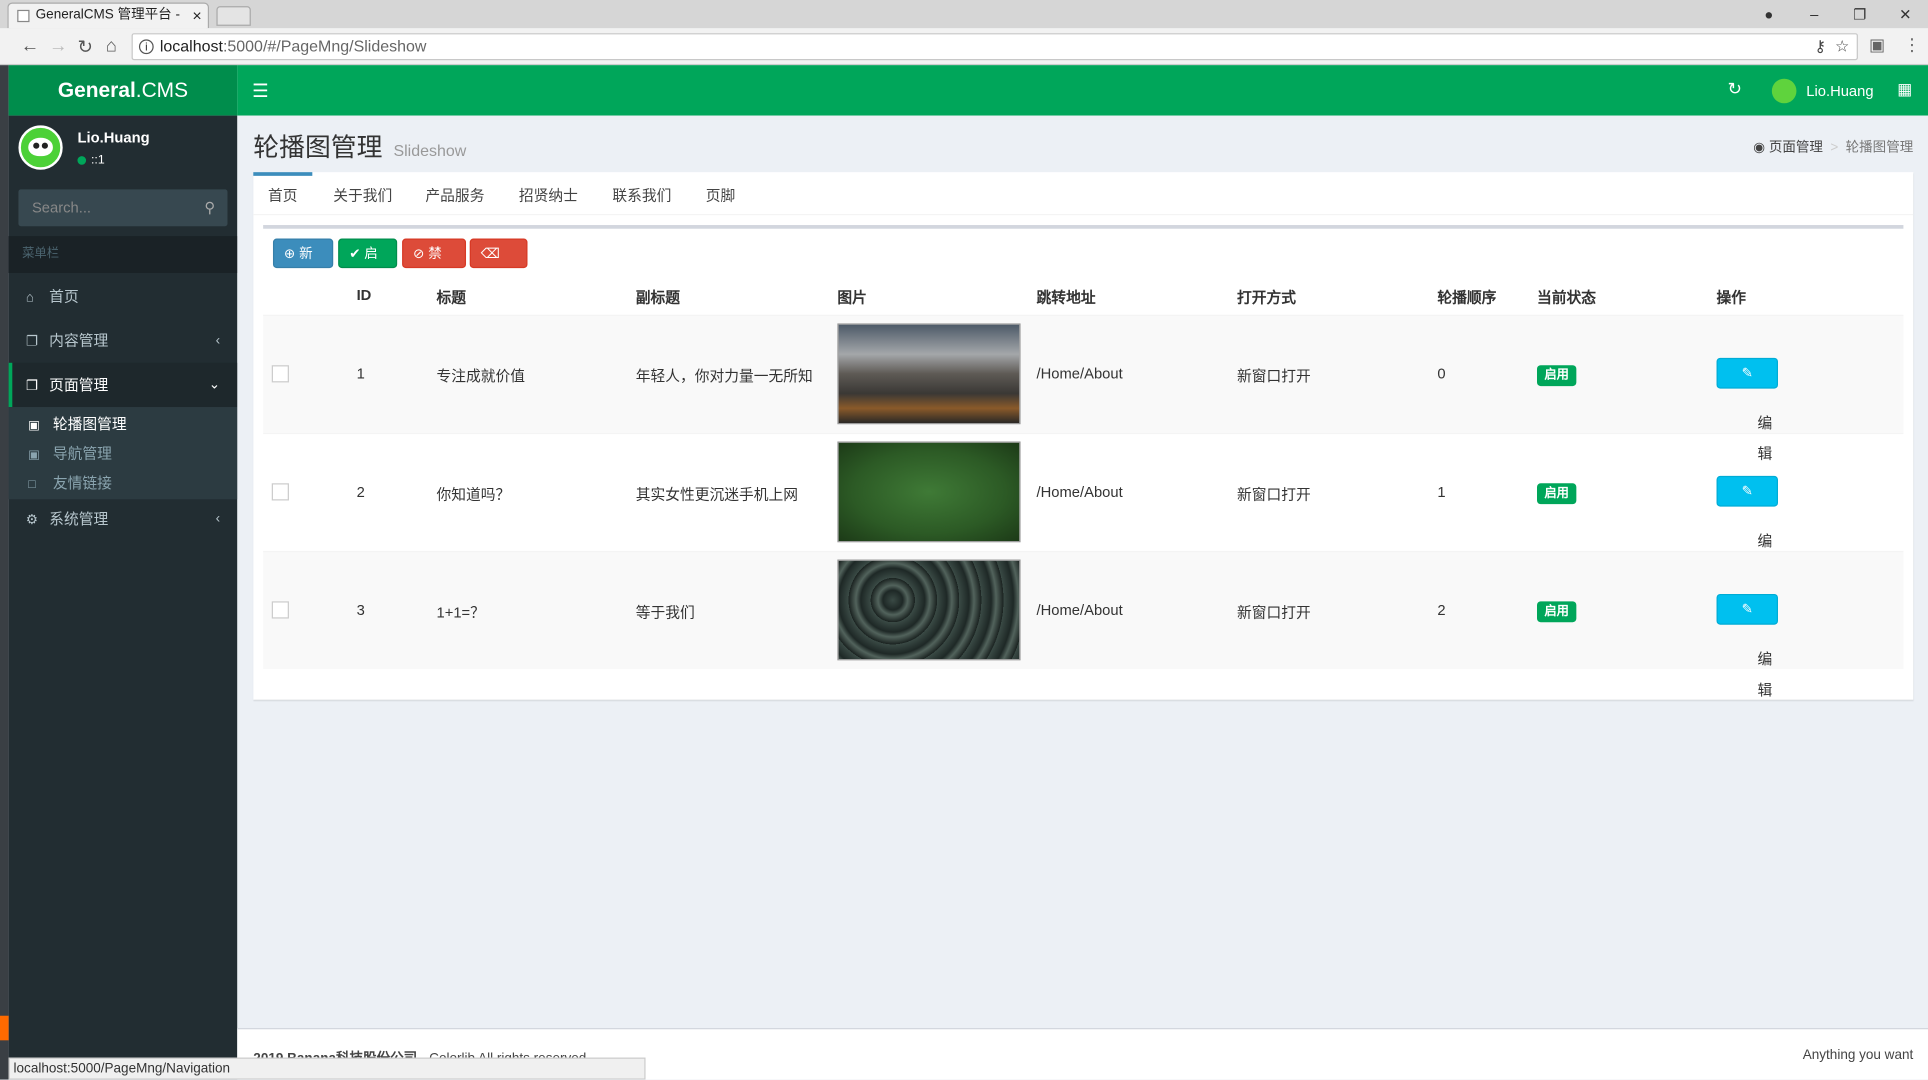  Describe the element at coordinates (82, 483) in the screenshot. I see `subitem-label: 友情链接` at that location.